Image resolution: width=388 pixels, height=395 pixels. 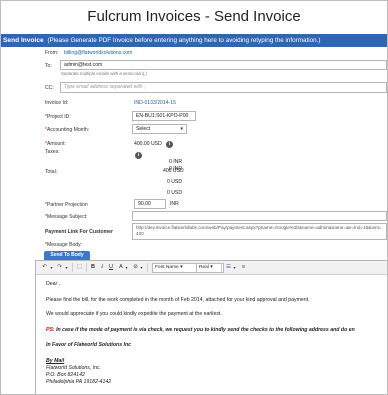 I want to click on total-1-value: 400 USD, so click(x=173, y=171).